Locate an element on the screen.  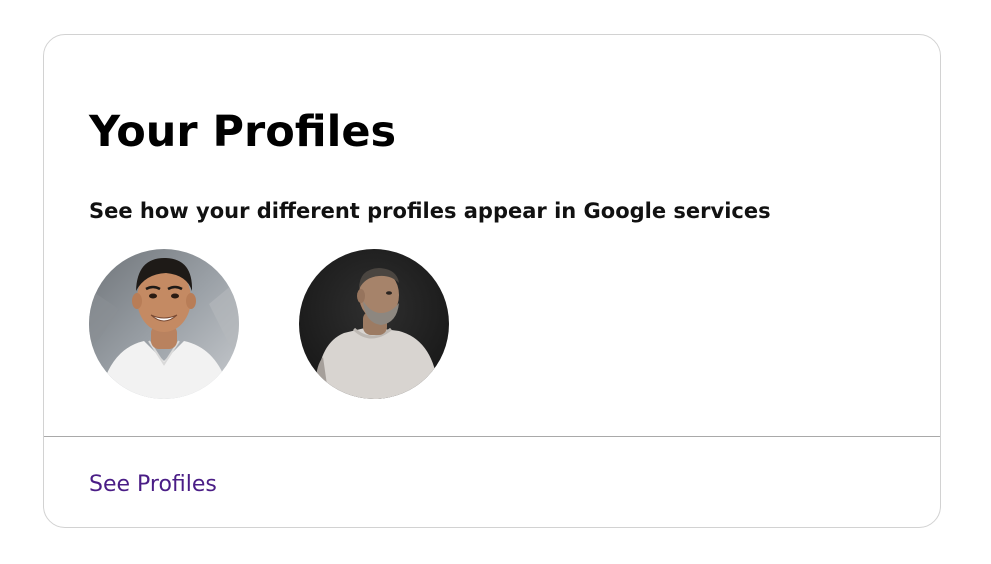
see-profiles-link: See Profiles is located at coordinates (153, 485).